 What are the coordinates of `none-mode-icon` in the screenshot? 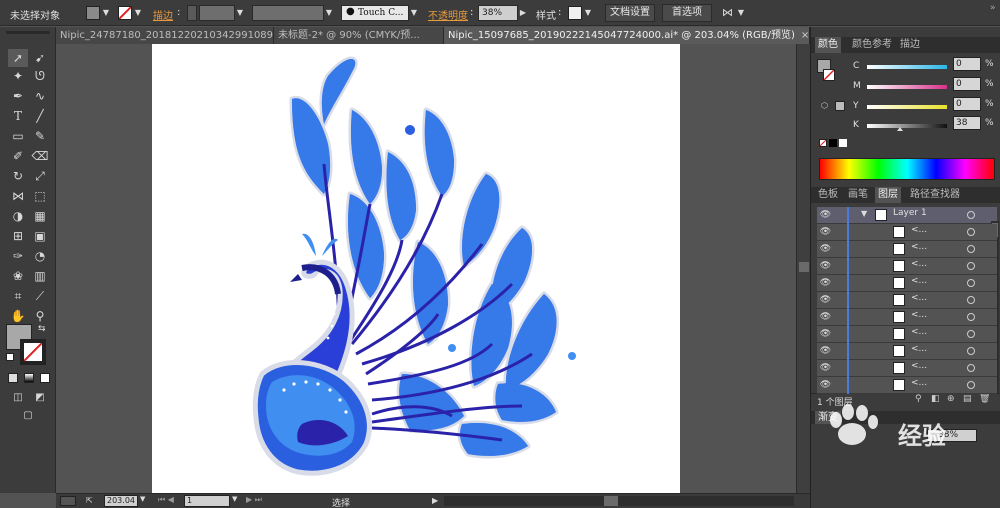 It's located at (45, 378).